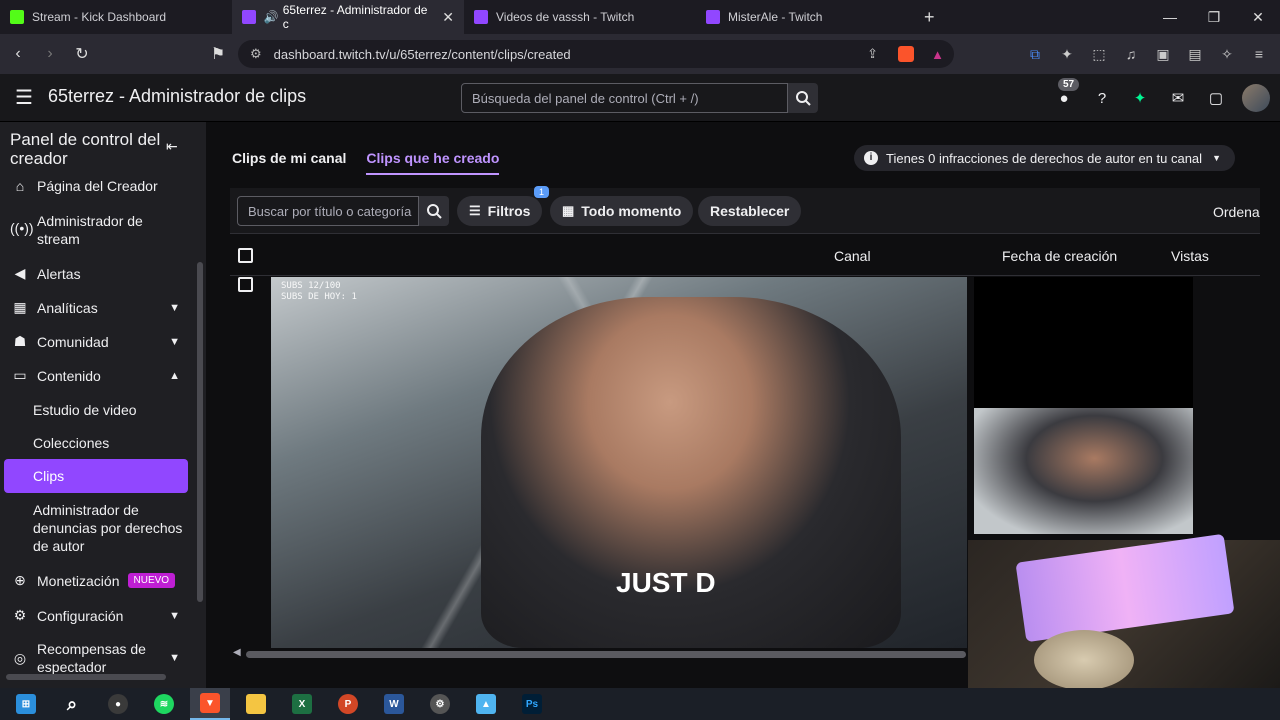 The image size is (1280, 720). Describe the element at coordinates (433, 162) in the screenshot. I see `tab-clips-i-created: Clips que he creado` at that location.